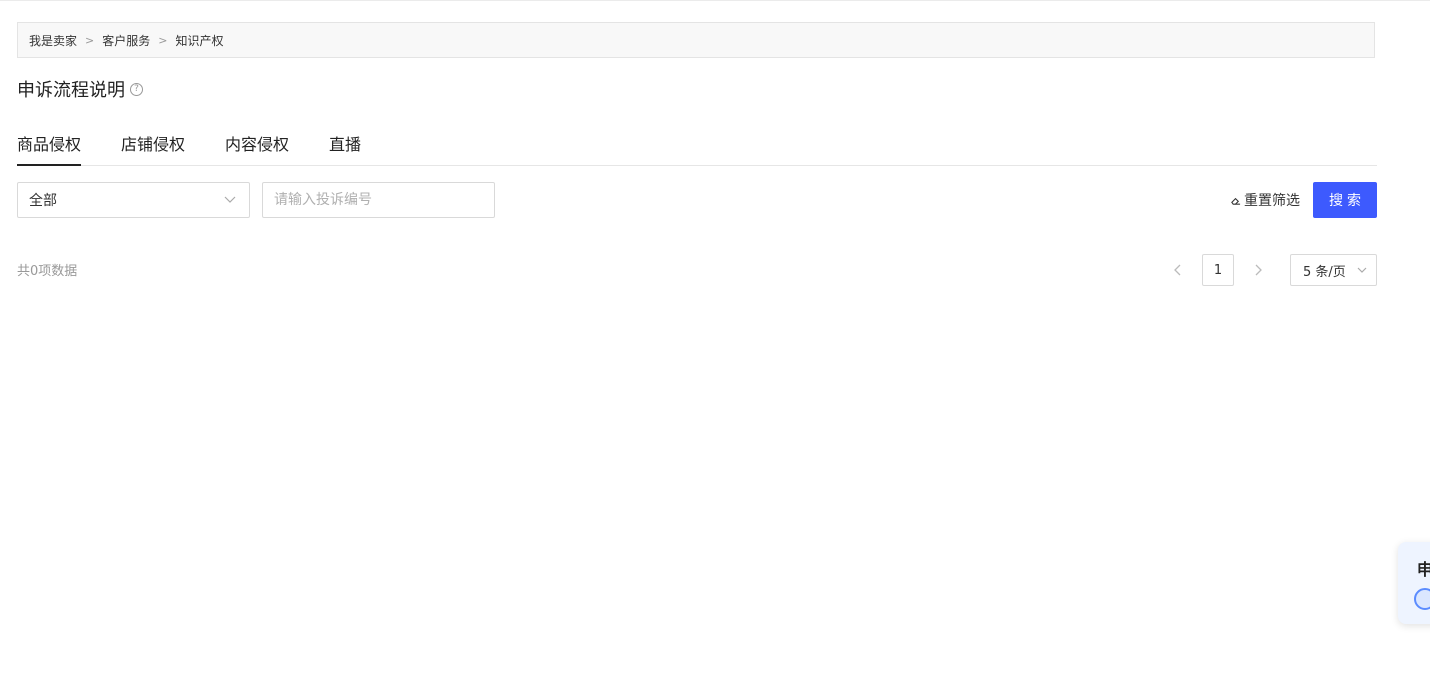 The height and width of the screenshot is (678, 1430). Describe the element at coordinates (47, 271) in the screenshot. I see `total-count: 共0项数据` at that location.